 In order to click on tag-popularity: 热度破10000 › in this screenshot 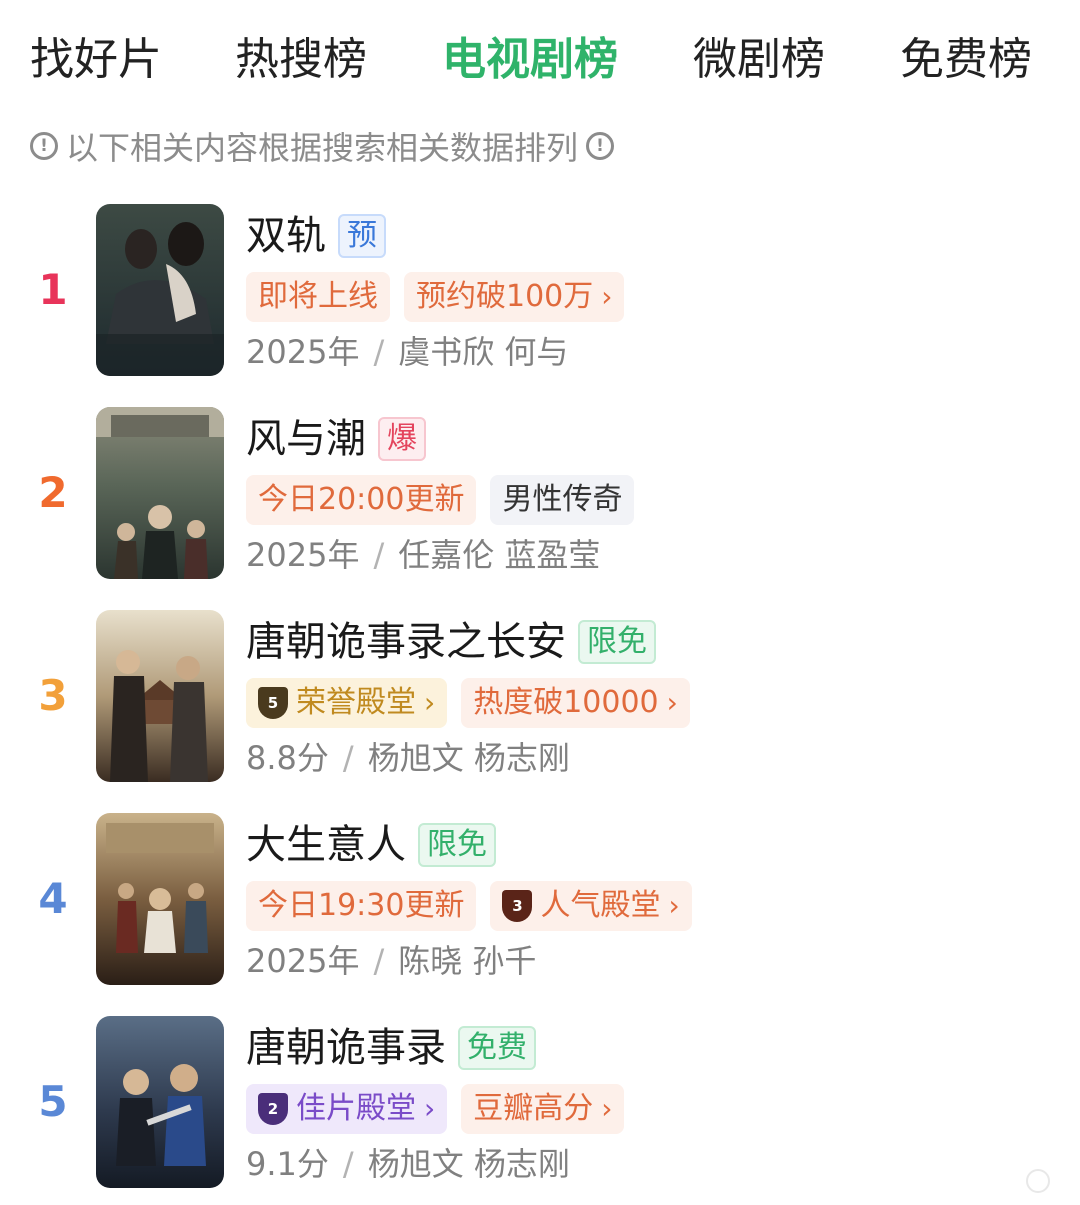, I will do `click(575, 703)`.